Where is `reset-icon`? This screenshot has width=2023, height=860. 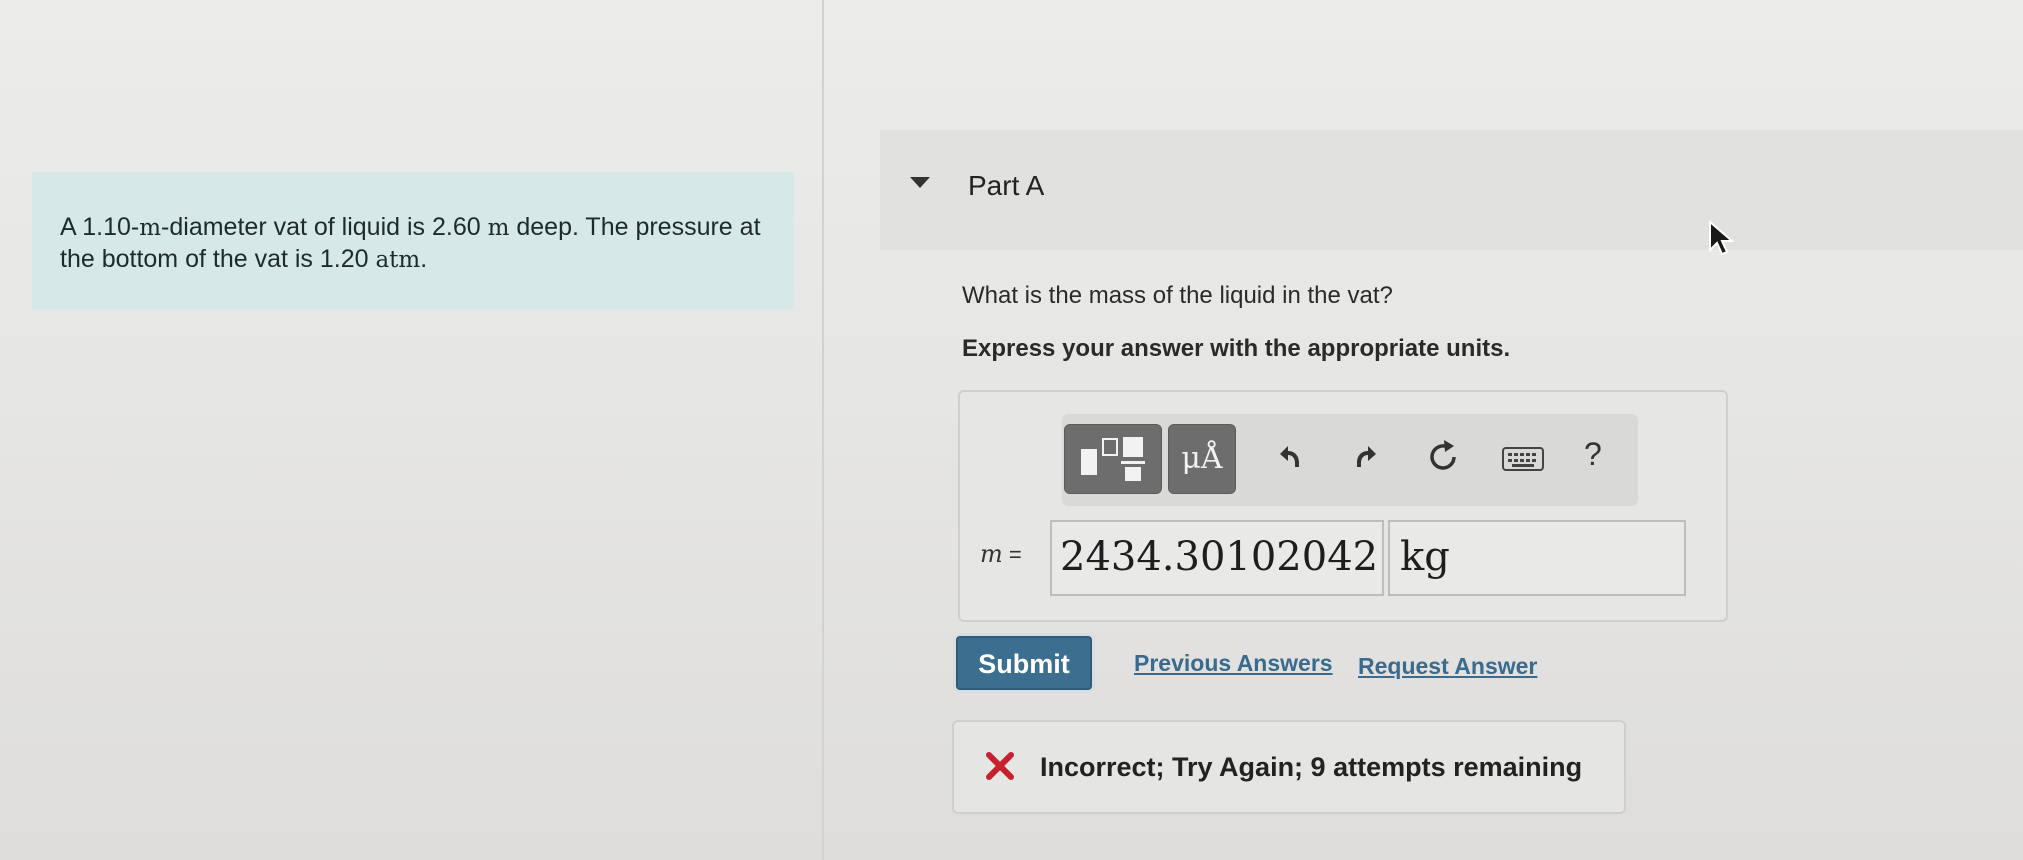
reset-icon is located at coordinates (1443, 459).